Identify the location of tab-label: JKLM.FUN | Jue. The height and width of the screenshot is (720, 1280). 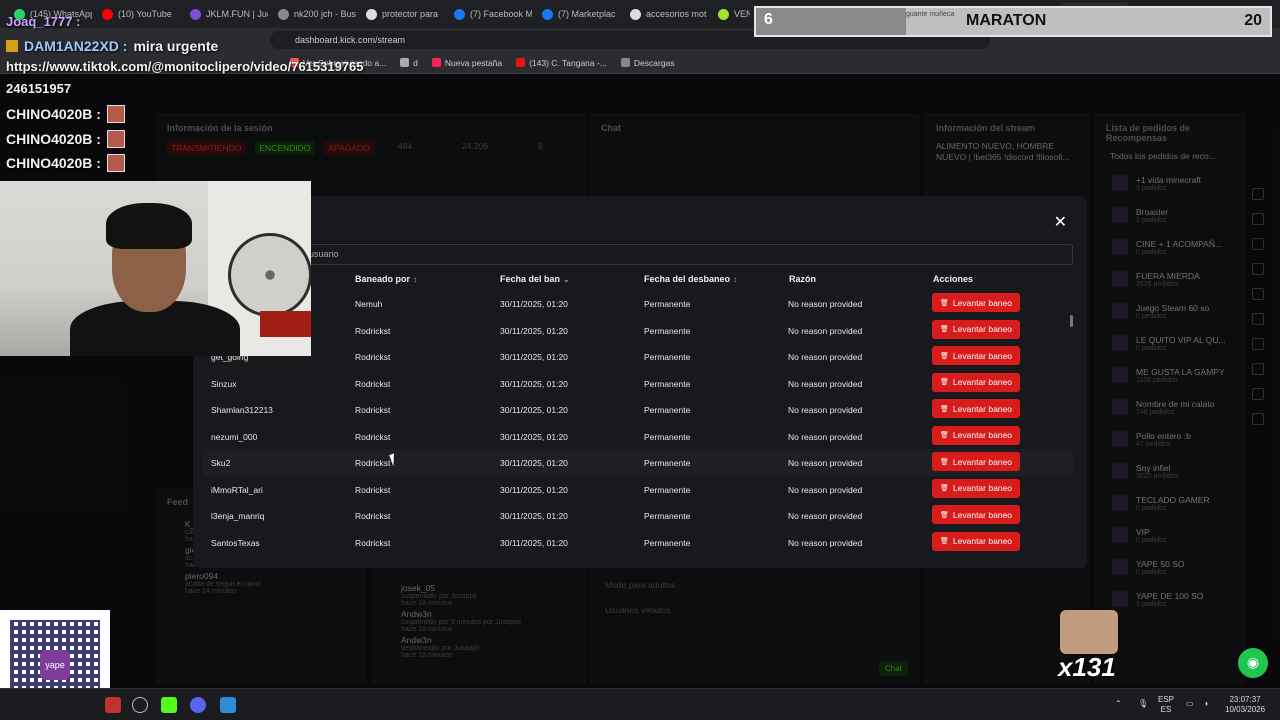
(237, 14).